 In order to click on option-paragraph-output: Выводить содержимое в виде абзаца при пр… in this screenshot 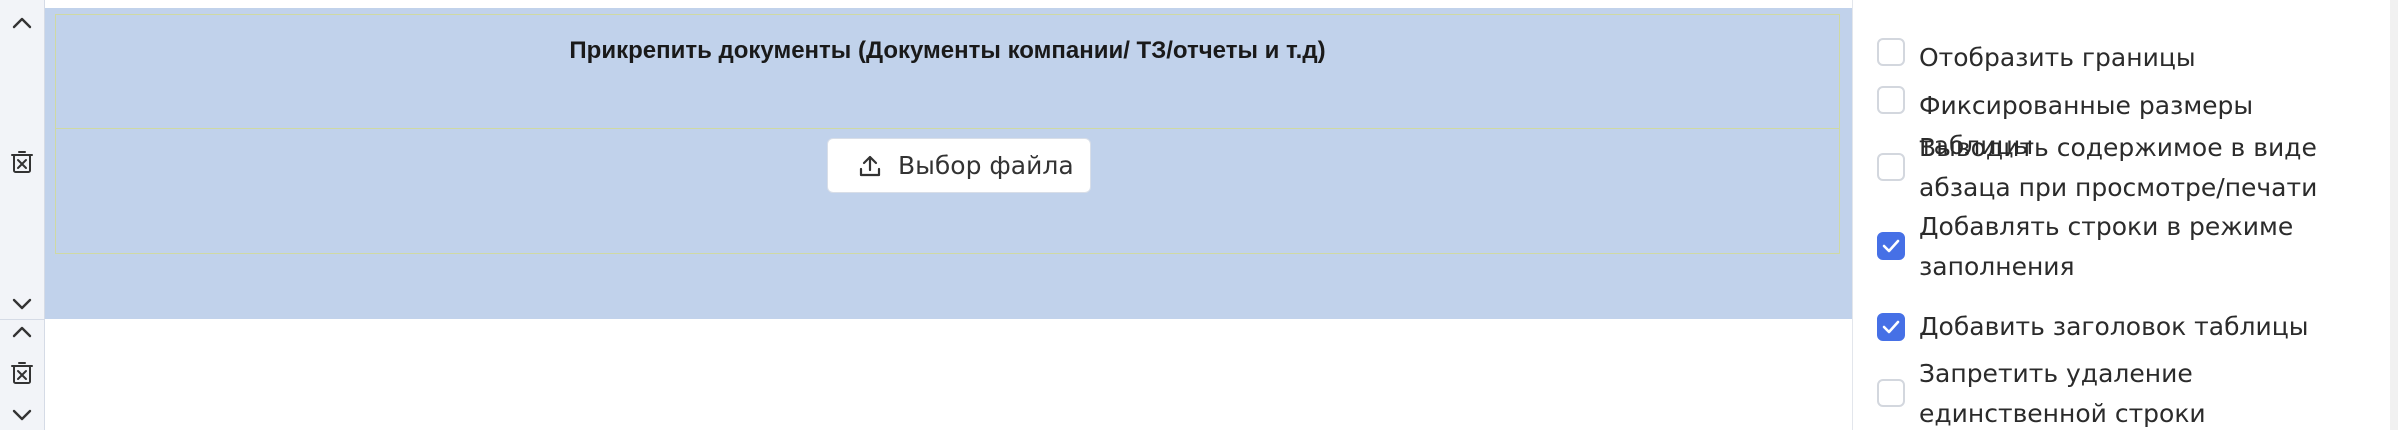, I will do `click(2118, 168)`.